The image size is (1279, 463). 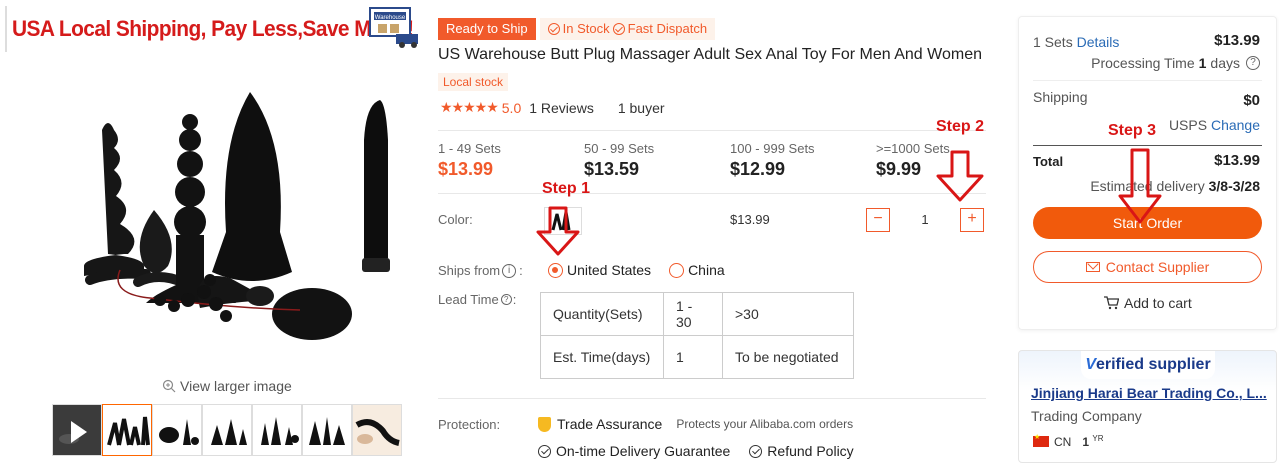 I want to click on protection-label: Protection:, so click(x=469, y=424).